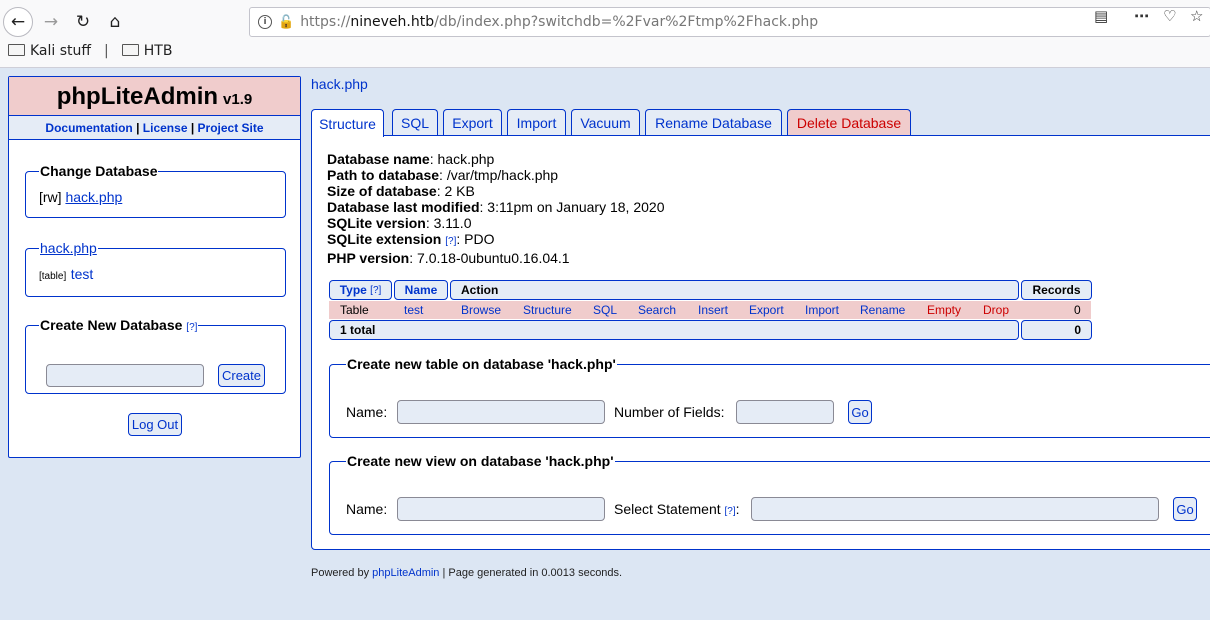  Describe the element at coordinates (481, 310) in the screenshot. I see `action-browse: Browse` at that location.